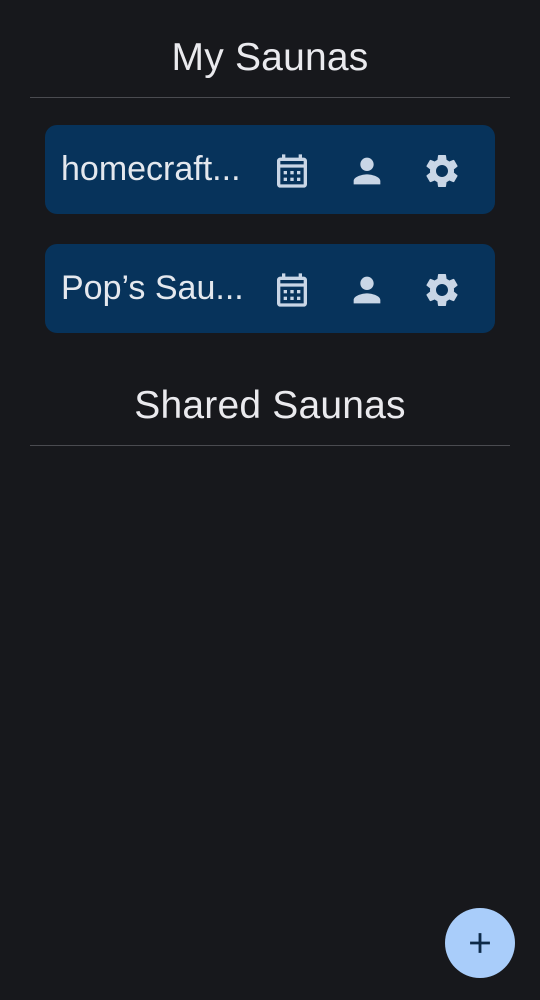 The height and width of the screenshot is (1000, 540). I want to click on my-saunas-divider, so click(270, 97).